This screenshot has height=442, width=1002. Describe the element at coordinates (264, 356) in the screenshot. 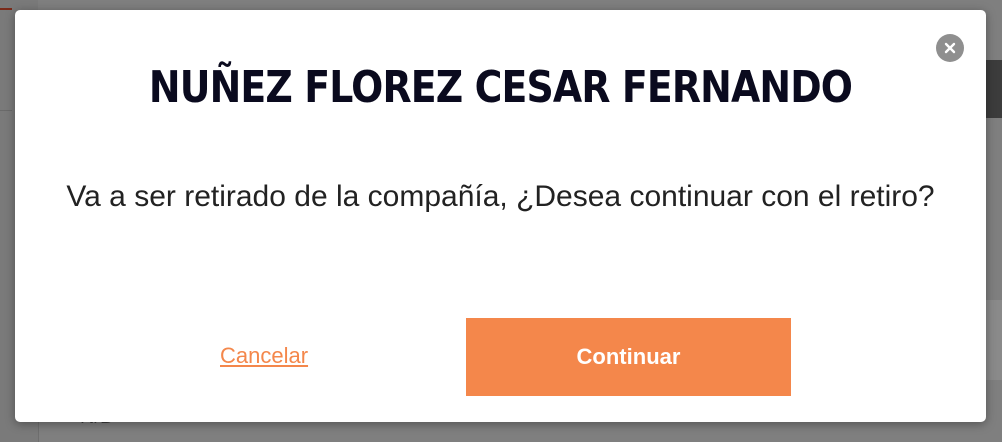

I see `cancel-link: Cancelar` at that location.